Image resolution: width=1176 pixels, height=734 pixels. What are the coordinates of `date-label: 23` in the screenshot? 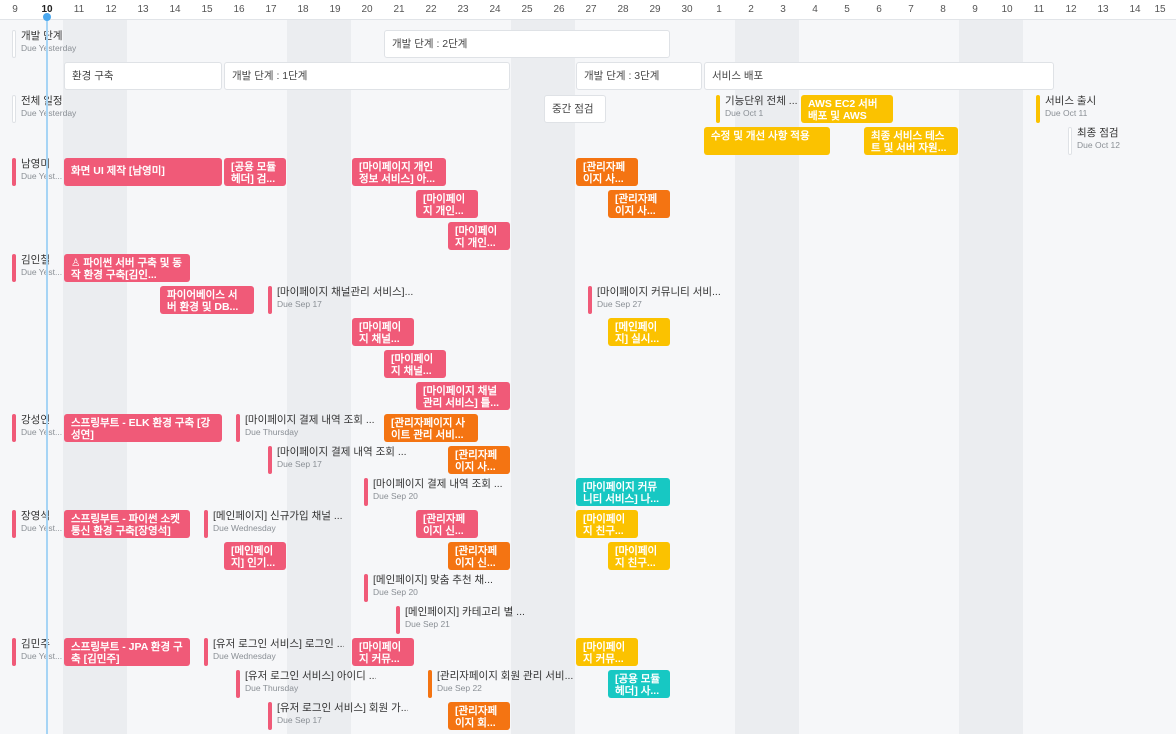 It's located at (463, 9).